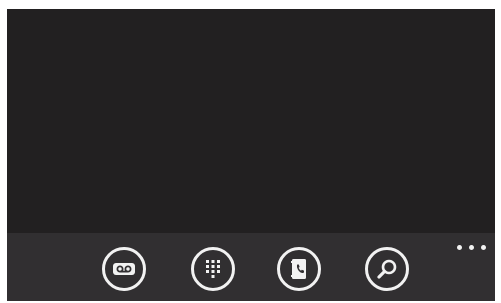 The height and width of the screenshot is (303, 501). I want to click on phonebook-icon, so click(298, 269).